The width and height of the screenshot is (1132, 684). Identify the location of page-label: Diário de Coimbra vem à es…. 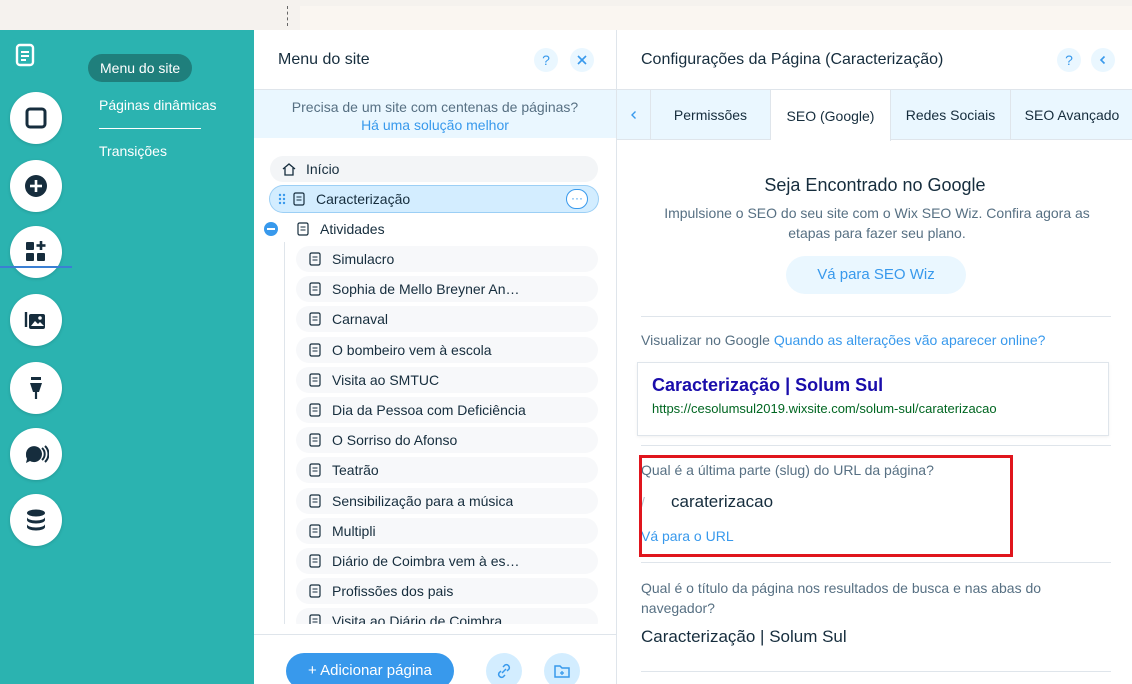
(426, 561).